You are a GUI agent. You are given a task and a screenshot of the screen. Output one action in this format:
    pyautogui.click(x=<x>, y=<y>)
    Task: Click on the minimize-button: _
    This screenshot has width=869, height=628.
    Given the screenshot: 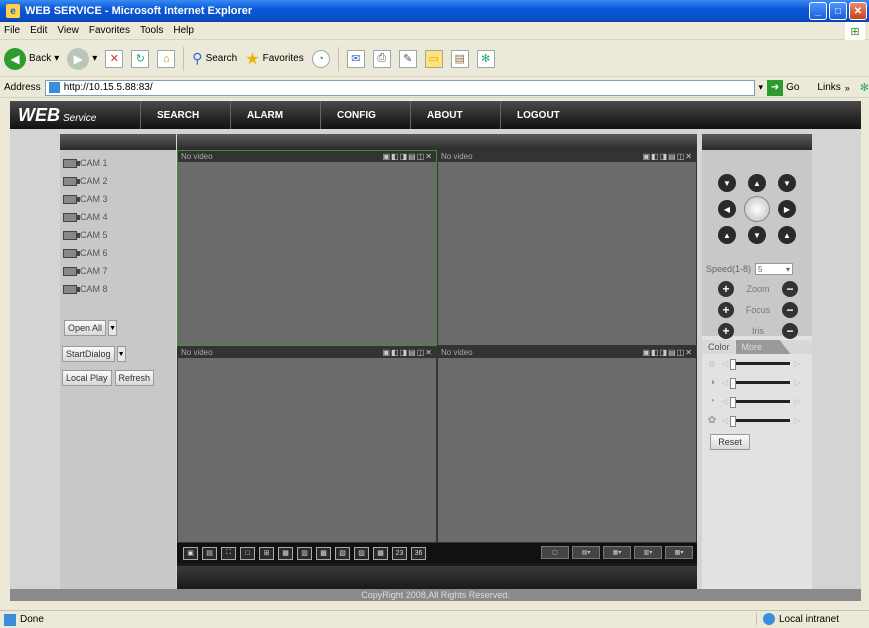 What is the action you would take?
    pyautogui.click(x=818, y=11)
    